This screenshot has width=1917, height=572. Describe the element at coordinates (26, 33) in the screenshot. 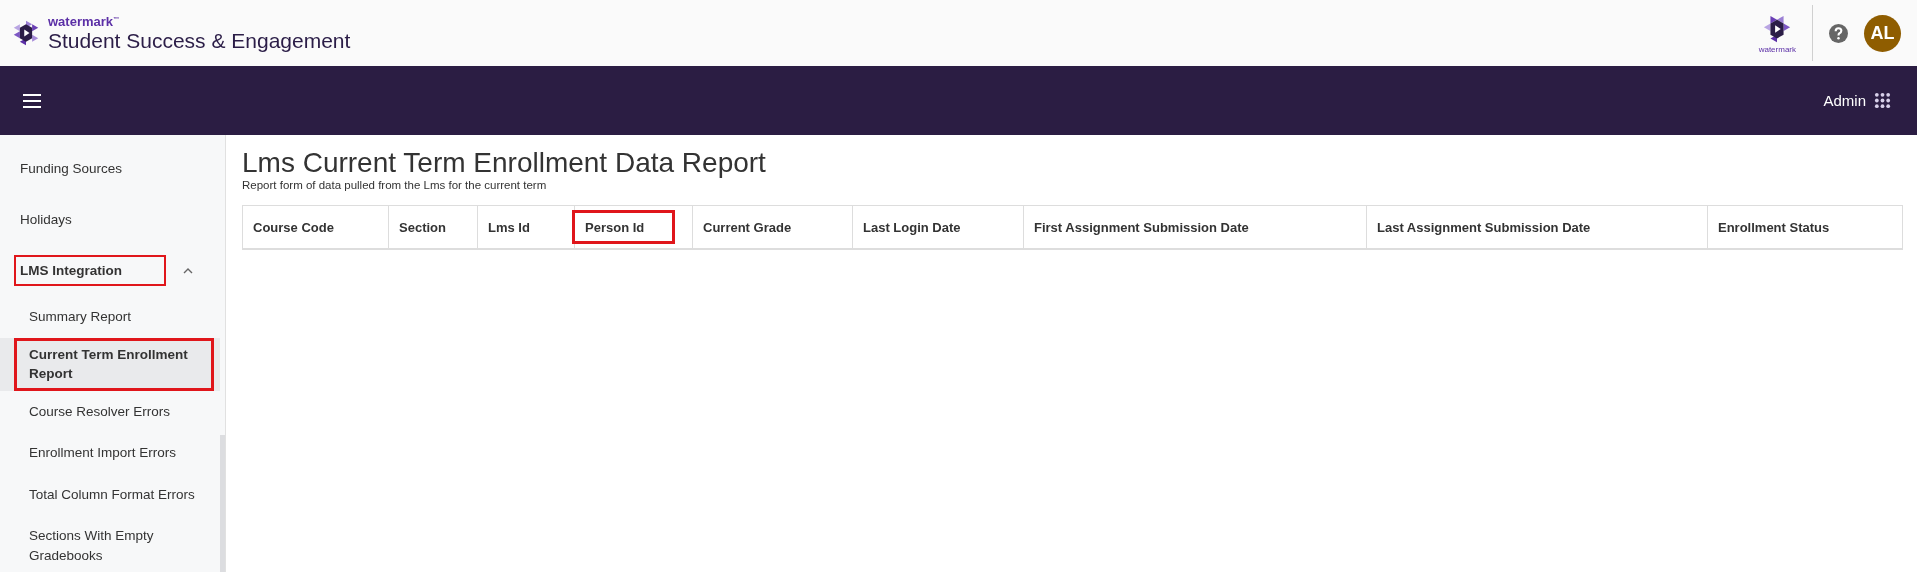

I see `logo-icon` at that location.